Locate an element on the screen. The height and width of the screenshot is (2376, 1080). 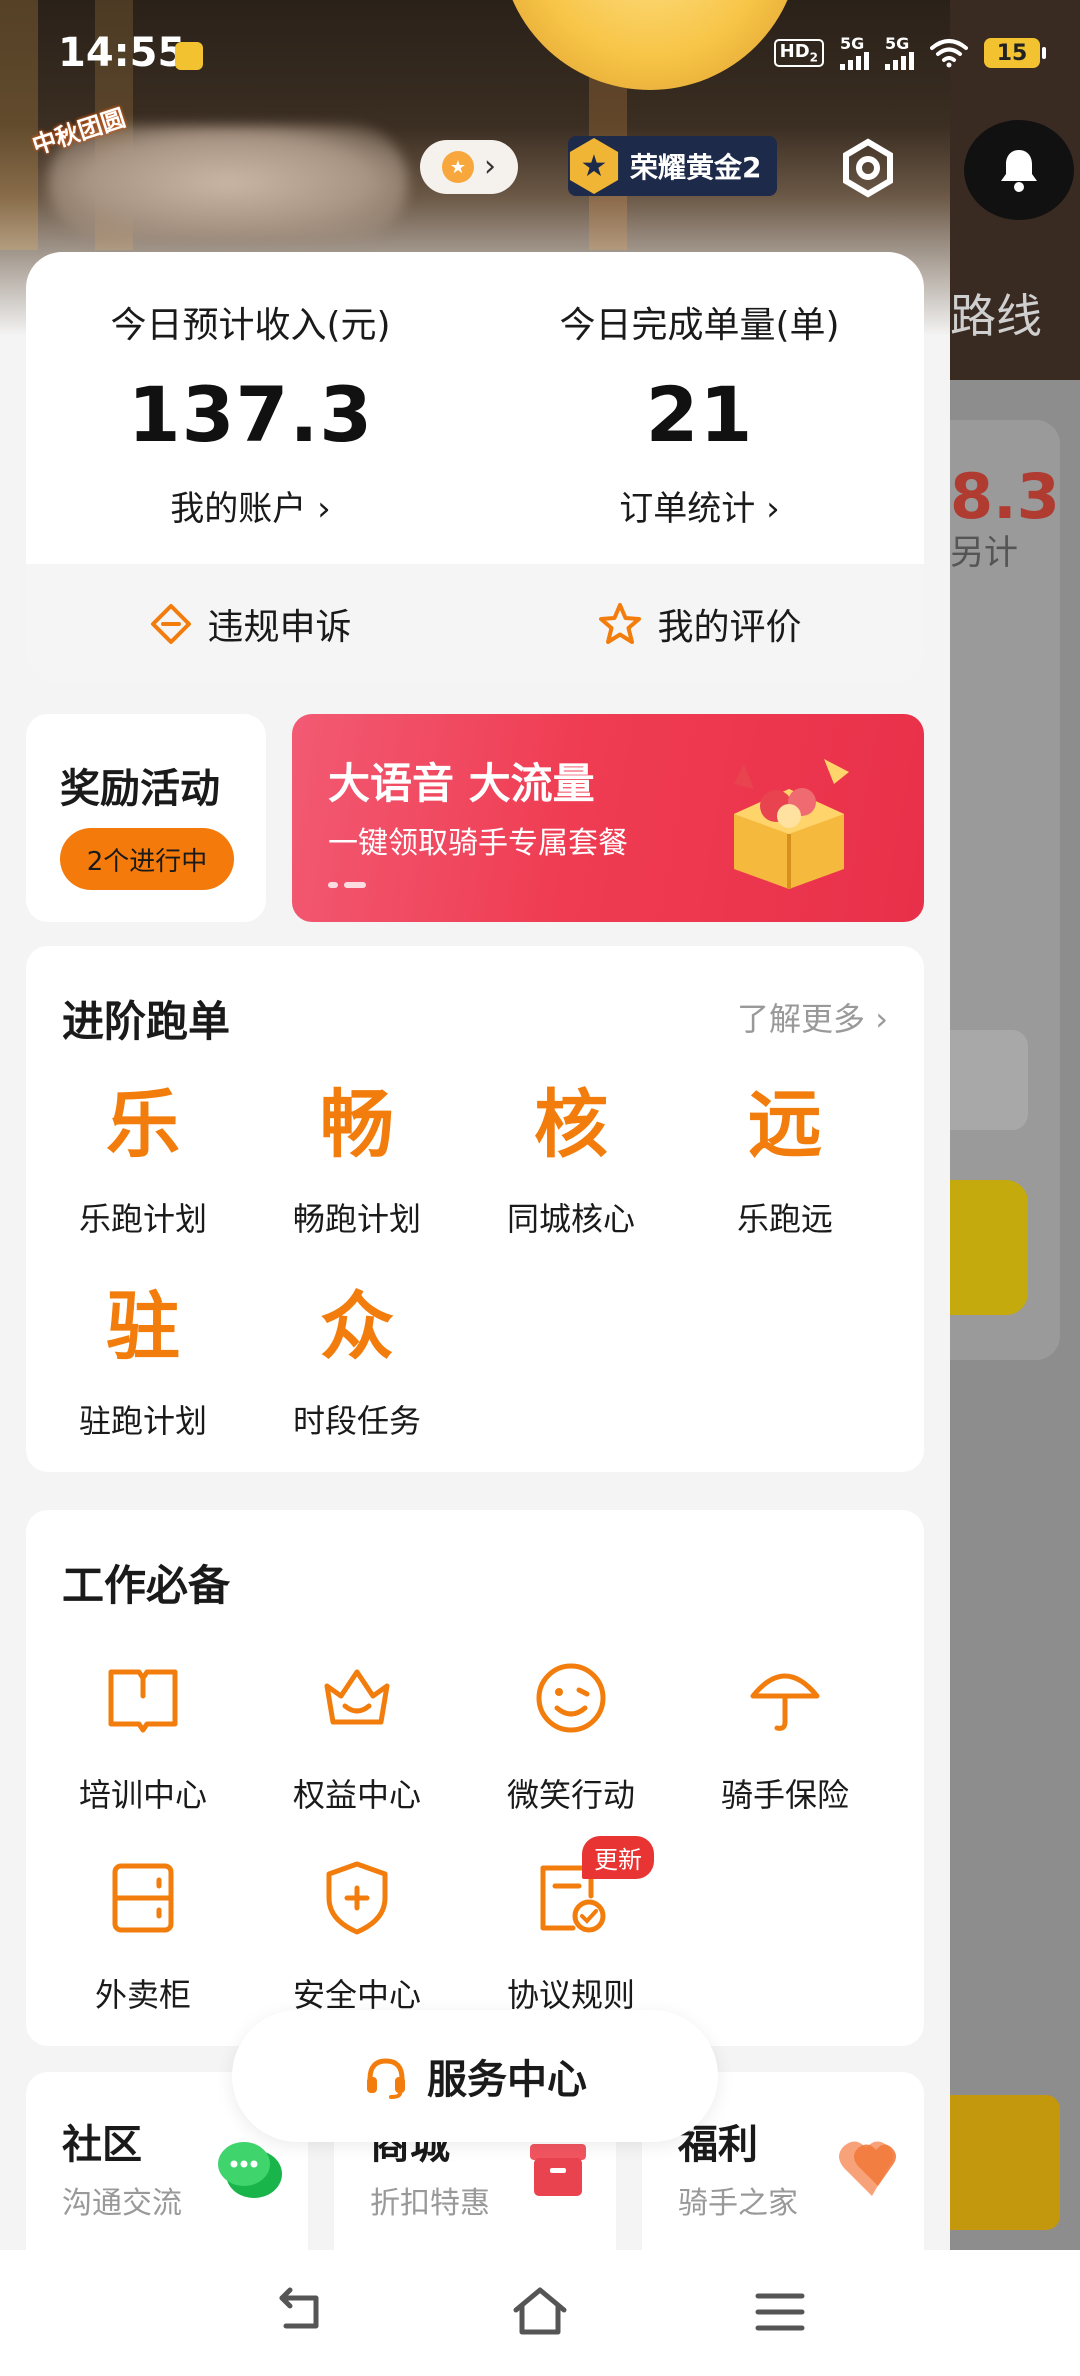
advanced-item-icon: 核 is located at coordinates (571, 1125).